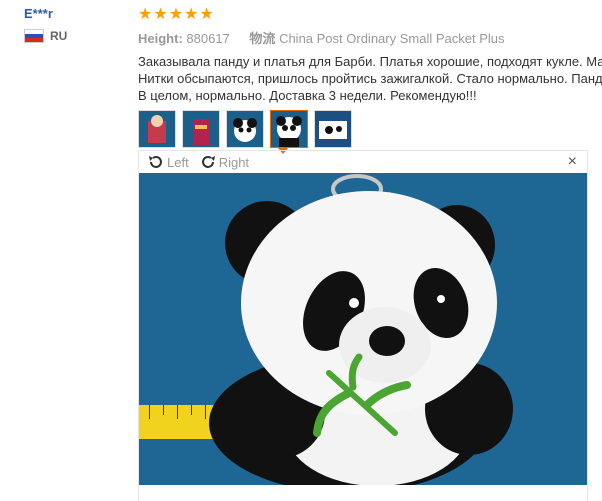 The image size is (602, 501). I want to click on rotate-left-icon, so click(155, 162).